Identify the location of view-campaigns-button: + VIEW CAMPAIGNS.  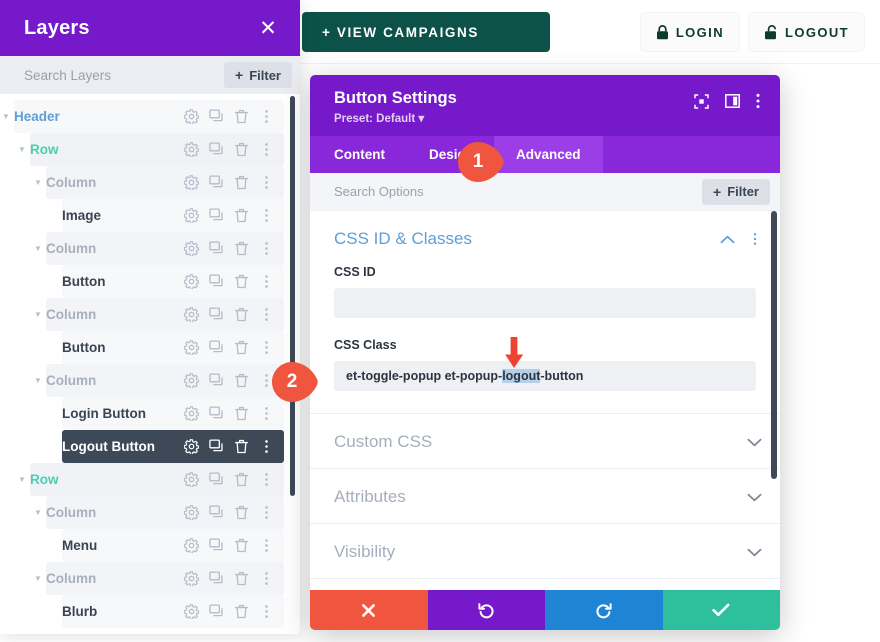
(426, 32).